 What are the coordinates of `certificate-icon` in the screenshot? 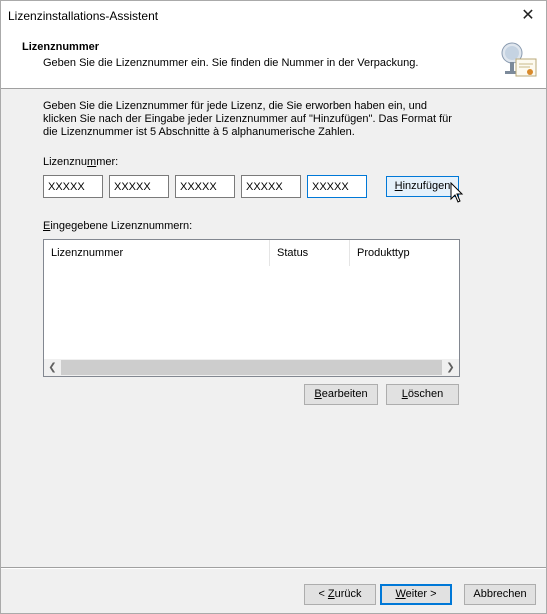 It's located at (519, 59).